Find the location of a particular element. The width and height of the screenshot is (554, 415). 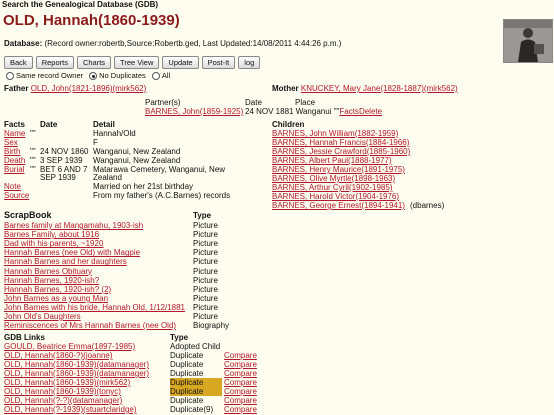

child-link: BARNES, Hannah Francis(1884-1966) is located at coordinates (340, 142).